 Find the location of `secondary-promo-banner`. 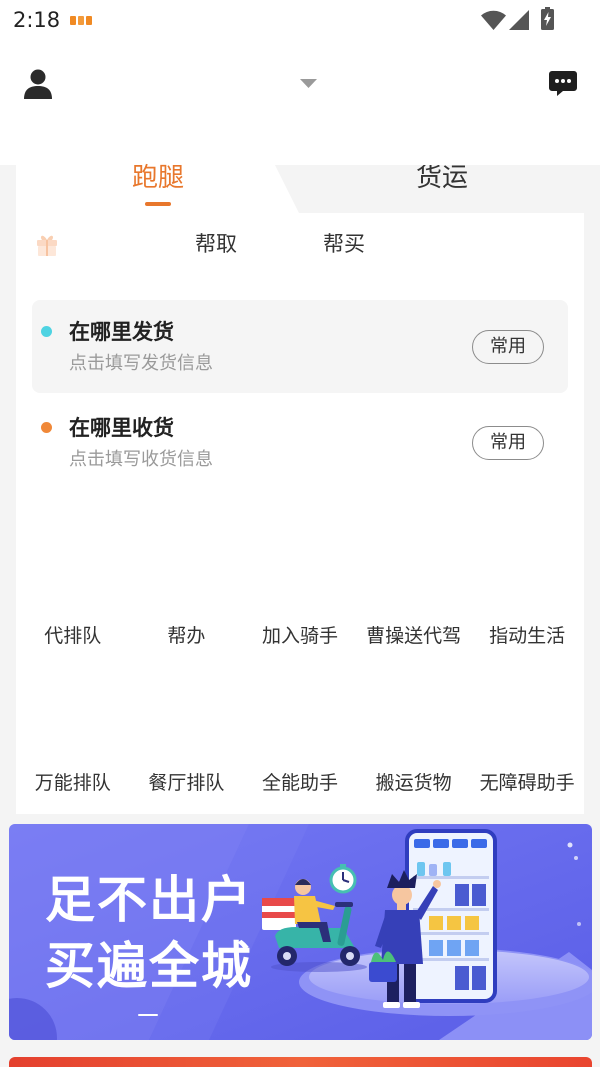

secondary-promo-banner is located at coordinates (300, 1062).